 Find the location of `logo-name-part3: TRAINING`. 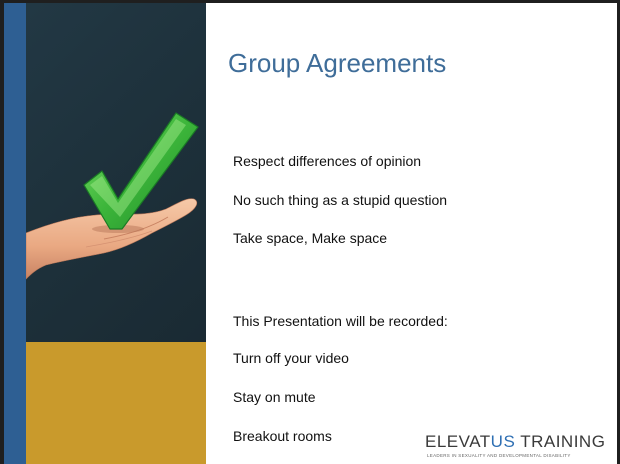

logo-name-part3: TRAINING is located at coordinates (560, 441).